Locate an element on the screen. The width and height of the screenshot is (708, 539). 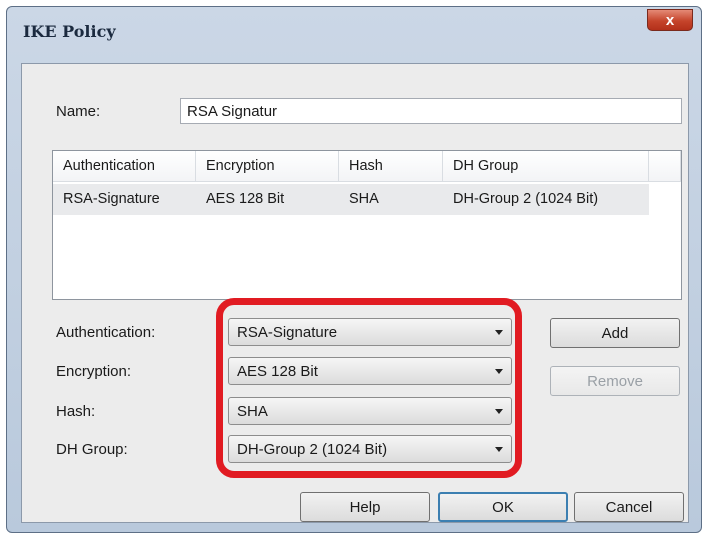
ok-button: OK is located at coordinates (503, 507).